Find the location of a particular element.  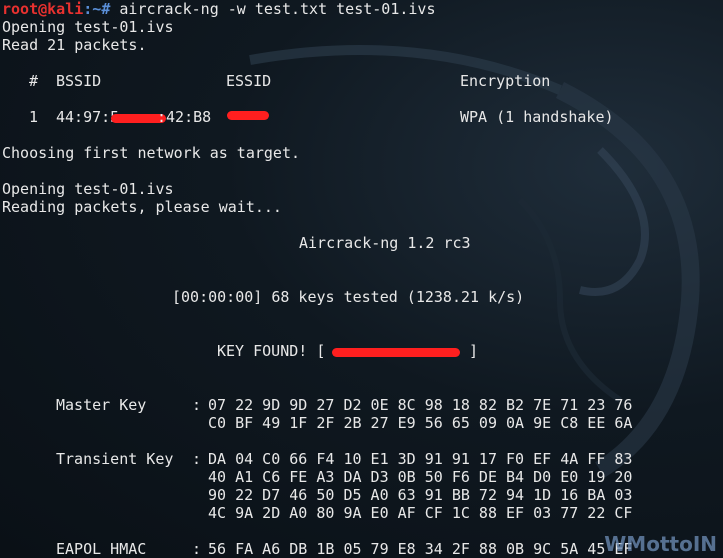

row-bssid-start: 44:97:5 is located at coordinates (88, 117).